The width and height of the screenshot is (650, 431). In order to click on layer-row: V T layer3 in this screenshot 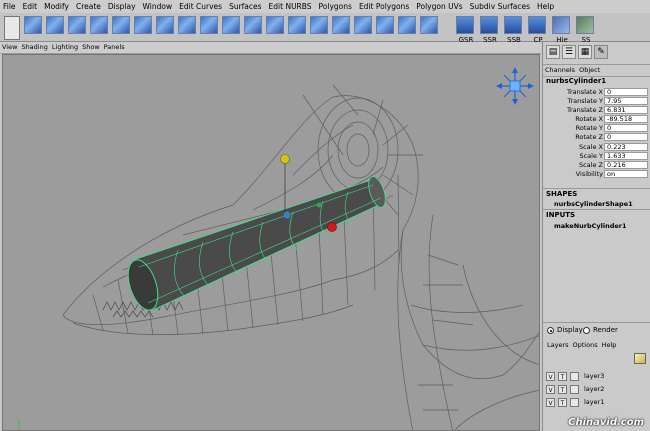, I will do `click(597, 376)`.